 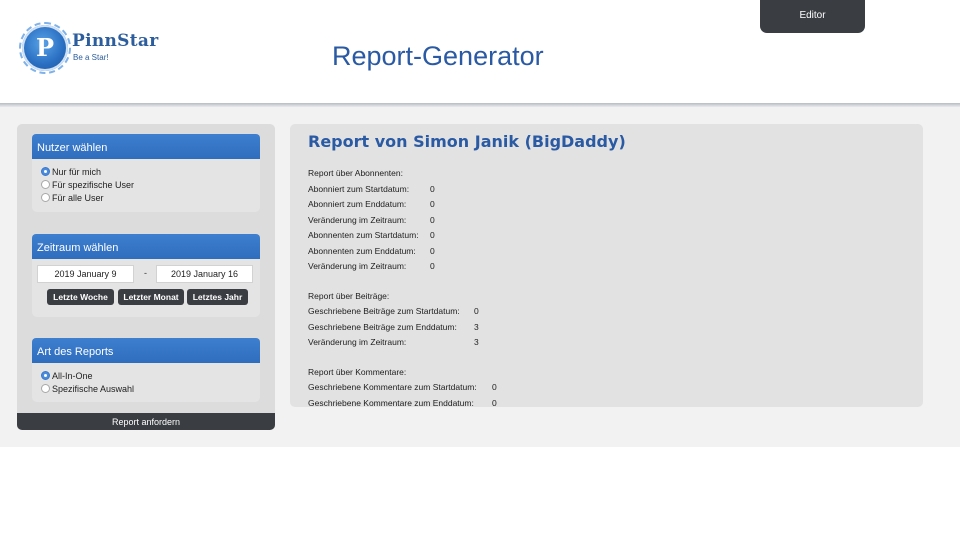 What do you see at coordinates (85, 274) in the screenshot?
I see `start-date-input: 2019 January 9` at bounding box center [85, 274].